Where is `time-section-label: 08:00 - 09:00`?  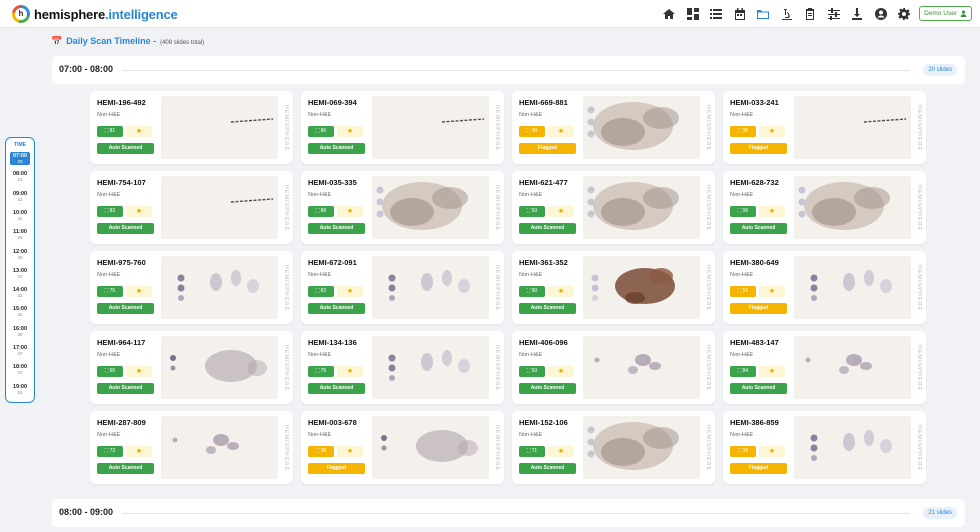
time-section-label: 08:00 - 09:00 is located at coordinates (86, 512).